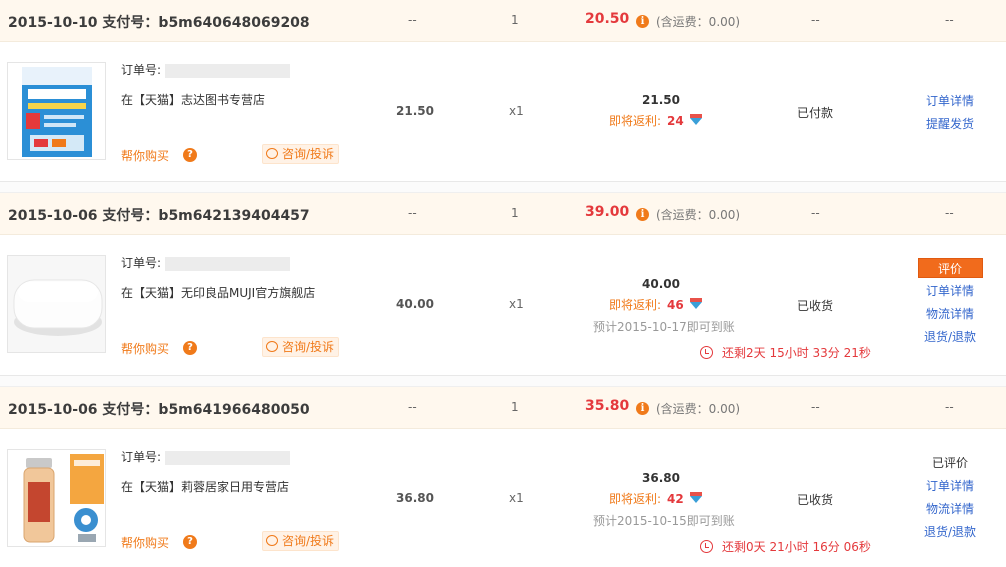  What do you see at coordinates (193, 99) in the screenshot?
I see `shop-name: 在【天猫】志达图书专营店` at bounding box center [193, 99].